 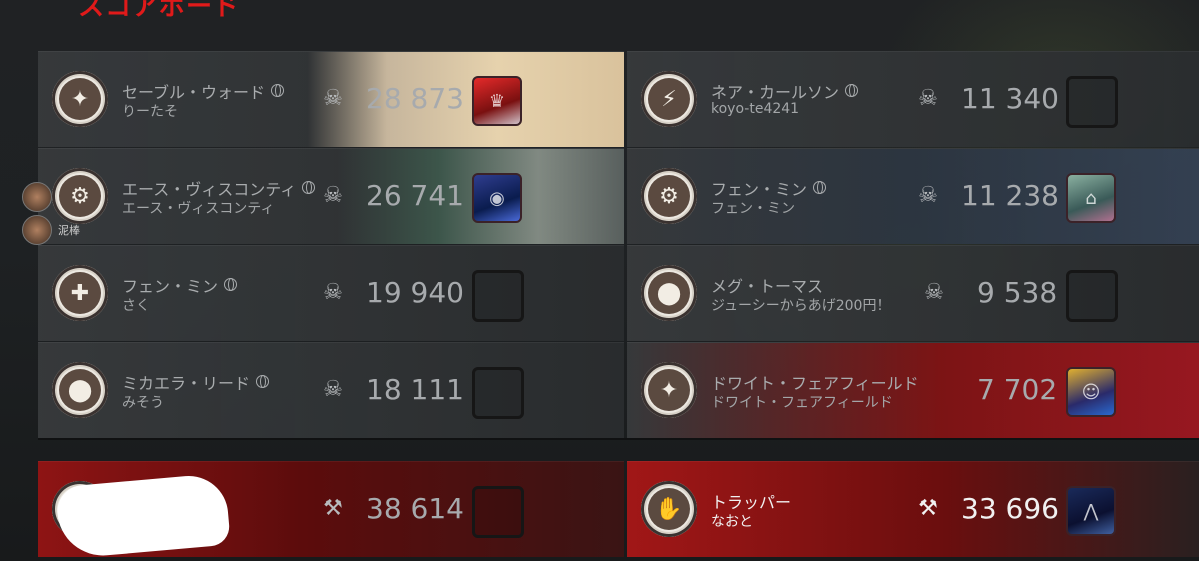 I want to click on score-value: 26 741, so click(x=415, y=195).